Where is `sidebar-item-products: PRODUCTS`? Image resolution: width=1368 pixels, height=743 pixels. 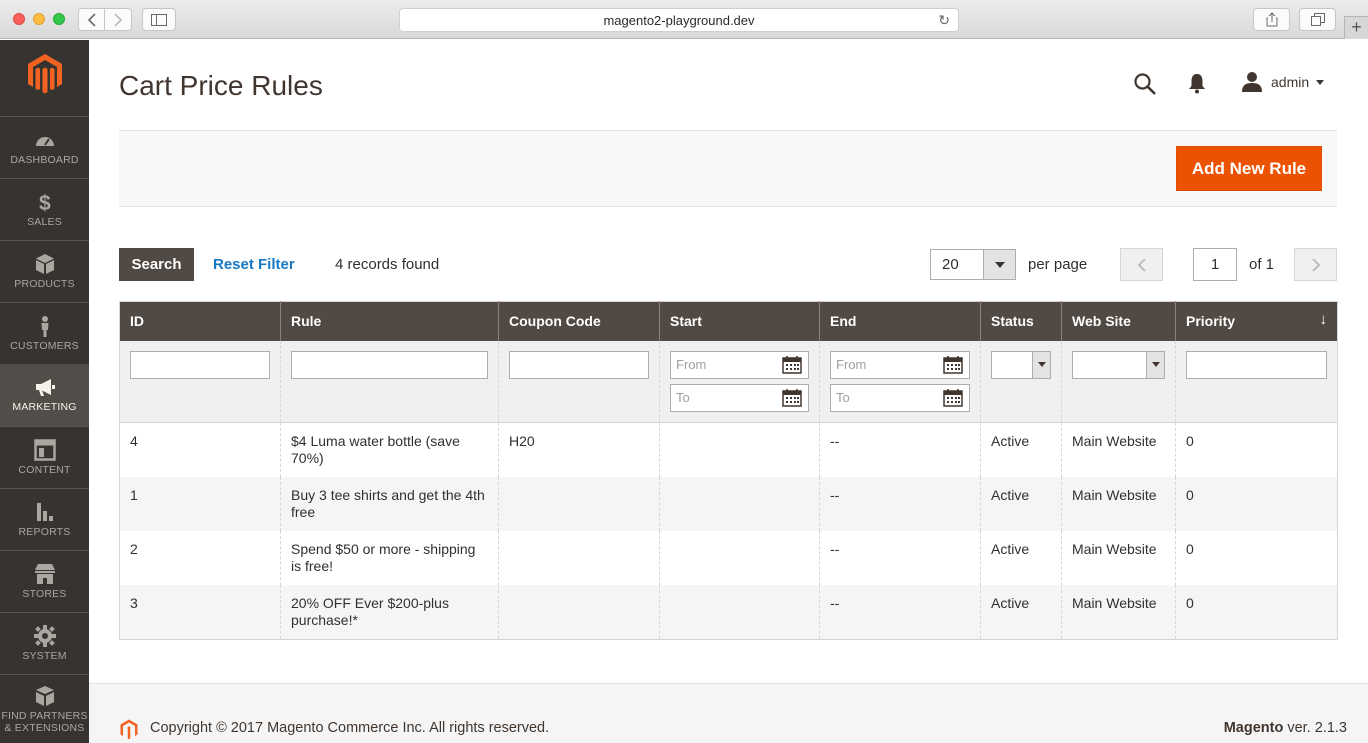 sidebar-item-products: PRODUCTS is located at coordinates (44, 271).